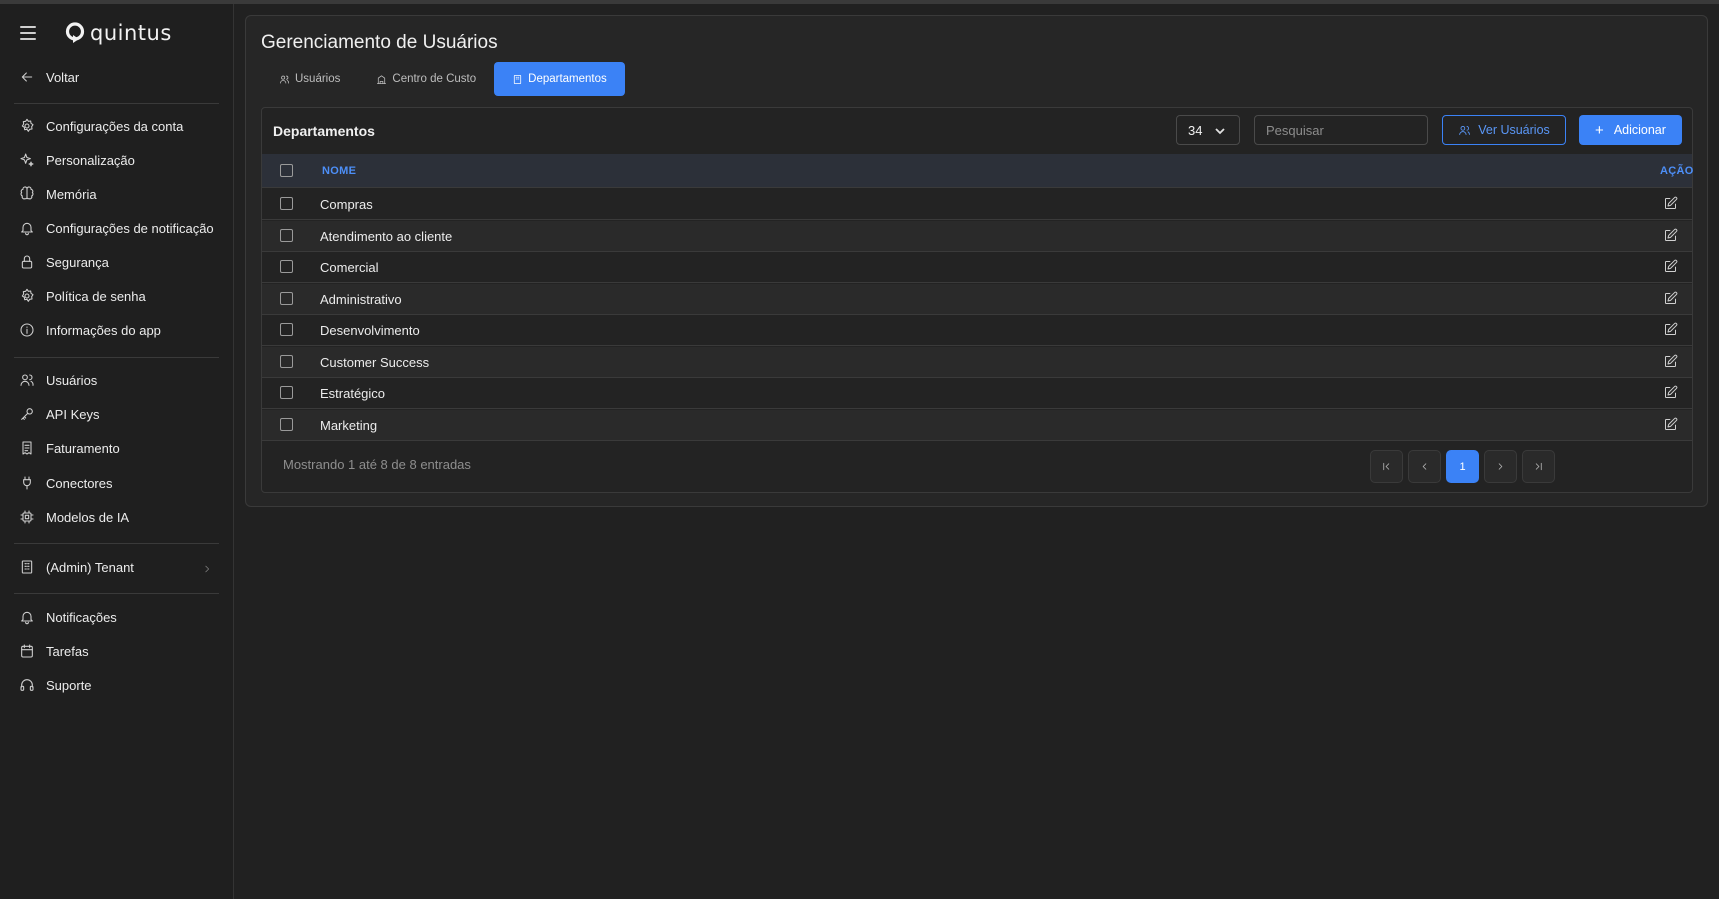 The height and width of the screenshot is (899, 1719). Describe the element at coordinates (375, 362) in the screenshot. I see `department-name: Customer Success` at that location.